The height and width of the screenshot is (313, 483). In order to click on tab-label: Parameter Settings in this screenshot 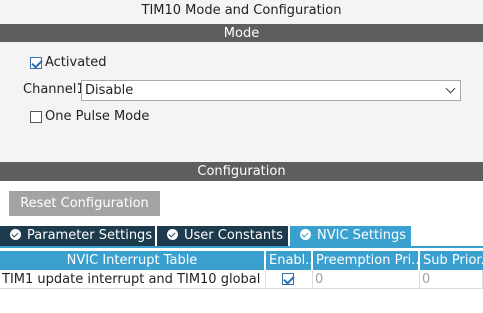, I will do `click(90, 235)`.